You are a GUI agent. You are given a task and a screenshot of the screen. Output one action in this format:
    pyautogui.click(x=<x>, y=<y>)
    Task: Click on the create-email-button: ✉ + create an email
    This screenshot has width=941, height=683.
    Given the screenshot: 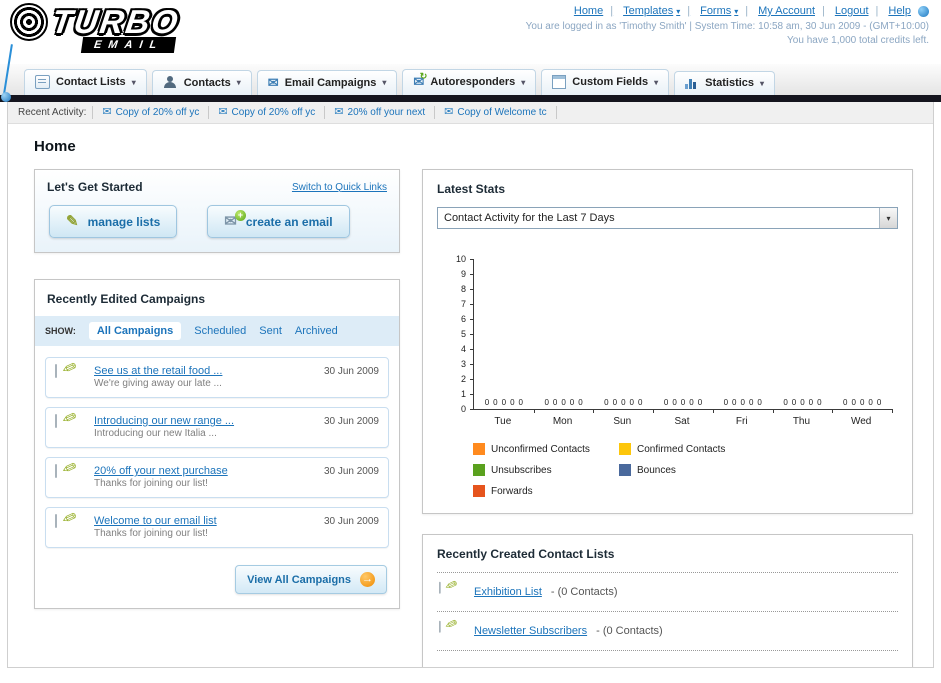 What is the action you would take?
    pyautogui.click(x=278, y=221)
    